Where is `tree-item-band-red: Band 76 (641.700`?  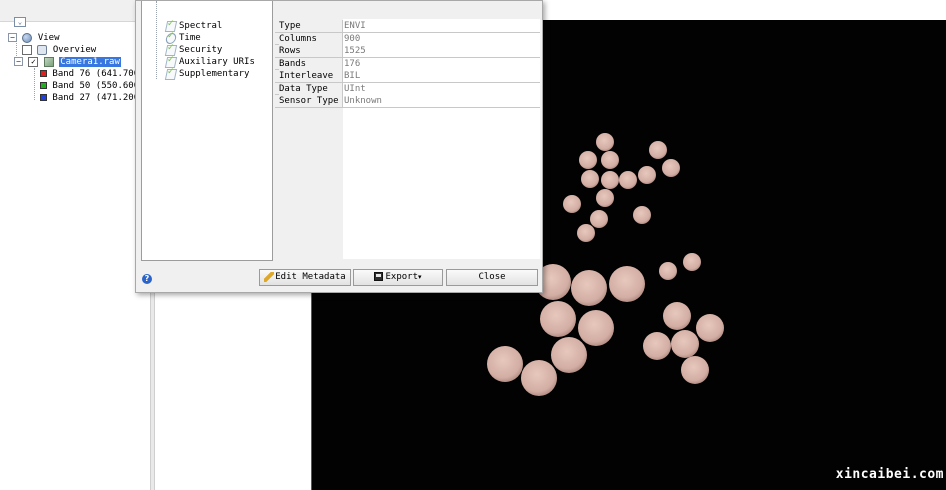 tree-item-band-red: Band 76 (641.700 is located at coordinates (89, 74).